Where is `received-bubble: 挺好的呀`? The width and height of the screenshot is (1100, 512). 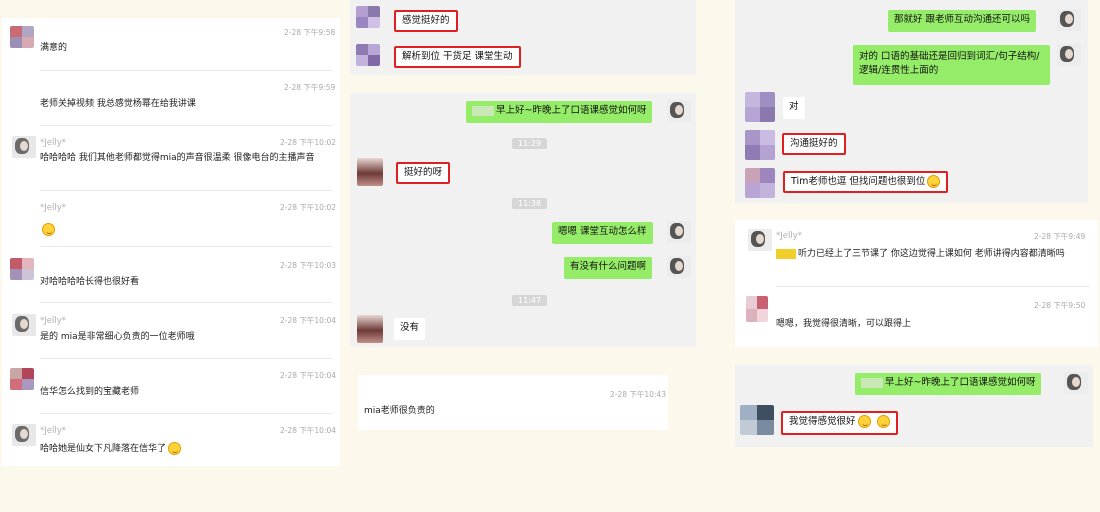 received-bubble: 挺好的呀 is located at coordinates (423, 173).